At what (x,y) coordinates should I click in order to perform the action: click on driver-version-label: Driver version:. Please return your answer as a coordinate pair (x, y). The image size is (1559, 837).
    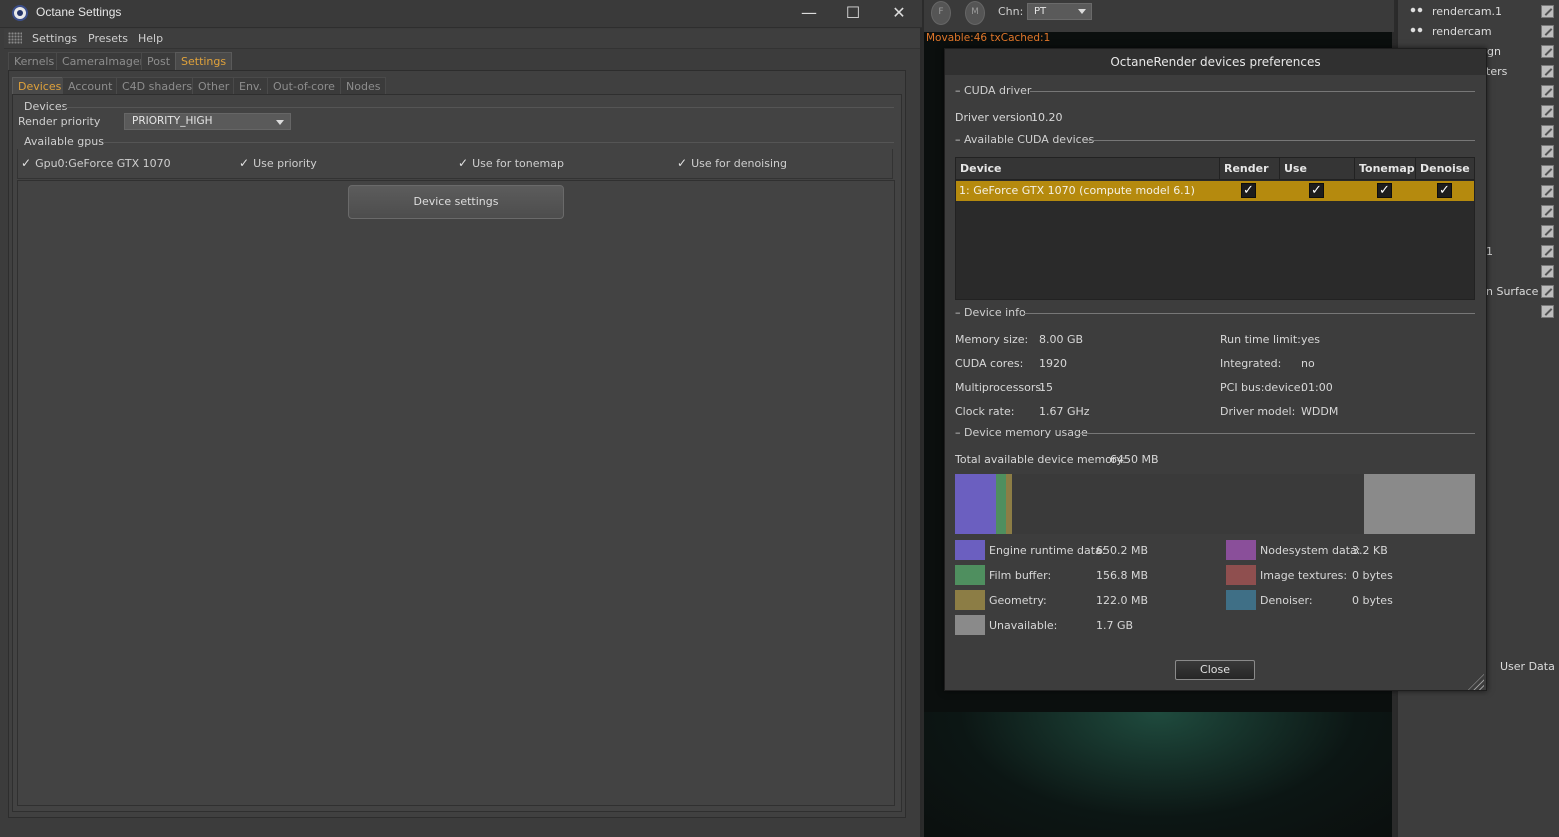
    Looking at the image, I should click on (996, 117).